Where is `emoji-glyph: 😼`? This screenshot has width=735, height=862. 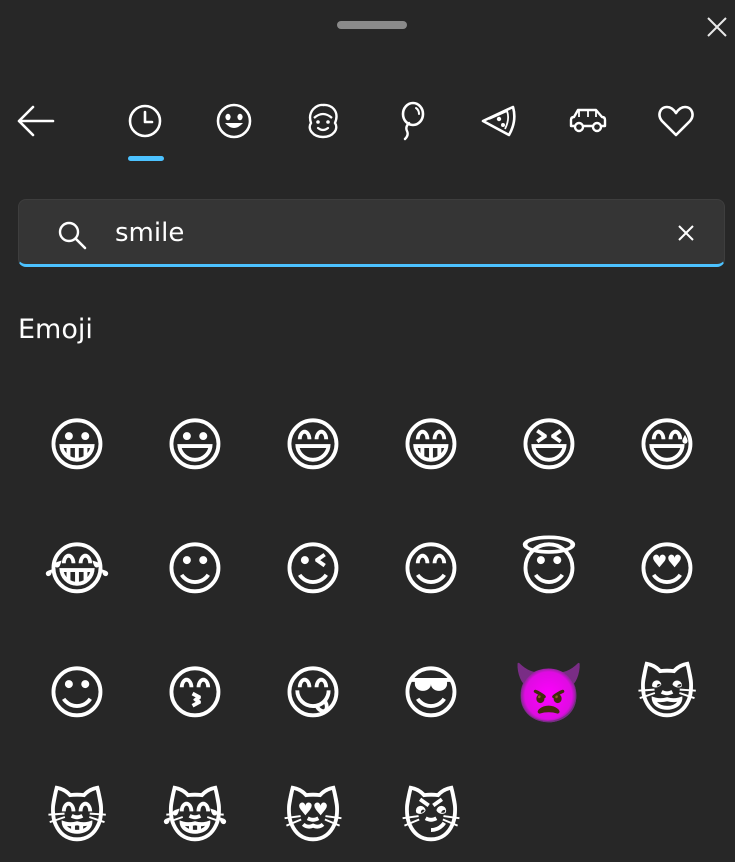 emoji-glyph: 😼 is located at coordinates (431, 817).